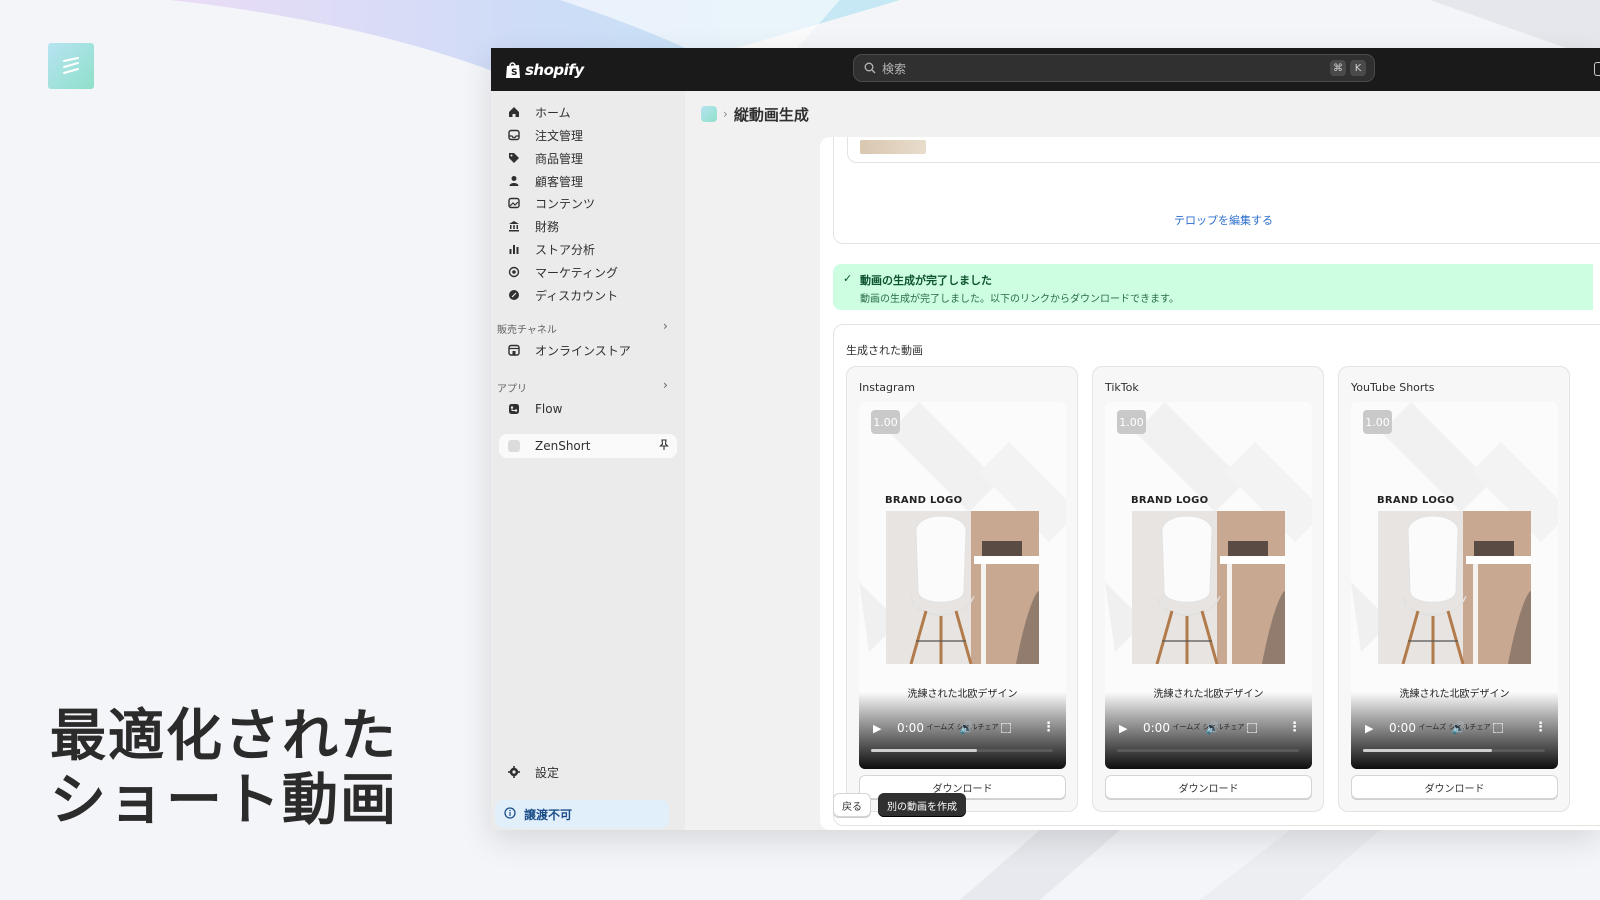 The width and height of the screenshot is (1600, 900). What do you see at coordinates (664, 446) in the screenshot?
I see `pin-icon` at bounding box center [664, 446].